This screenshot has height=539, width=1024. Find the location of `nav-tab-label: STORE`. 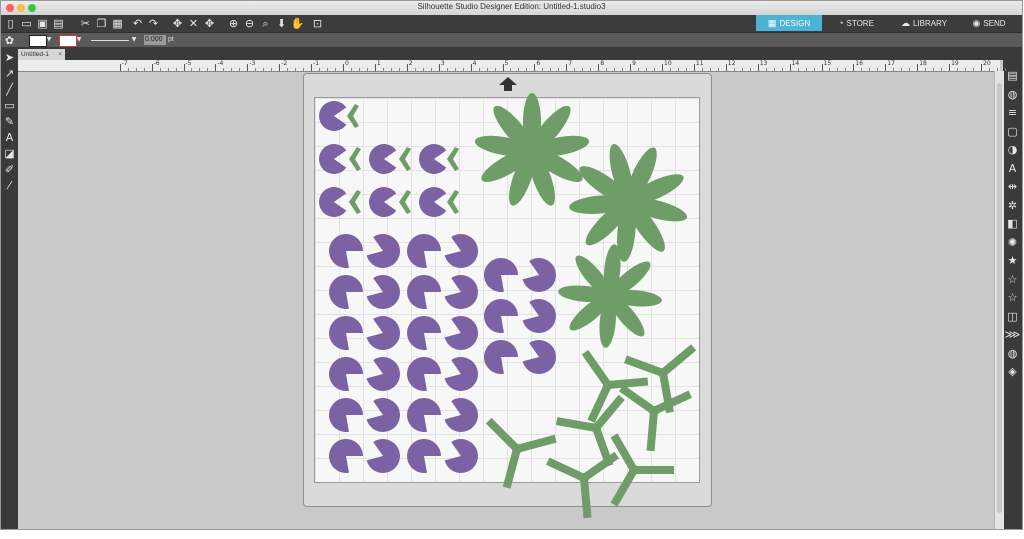

nav-tab-label: STORE is located at coordinates (860, 23).